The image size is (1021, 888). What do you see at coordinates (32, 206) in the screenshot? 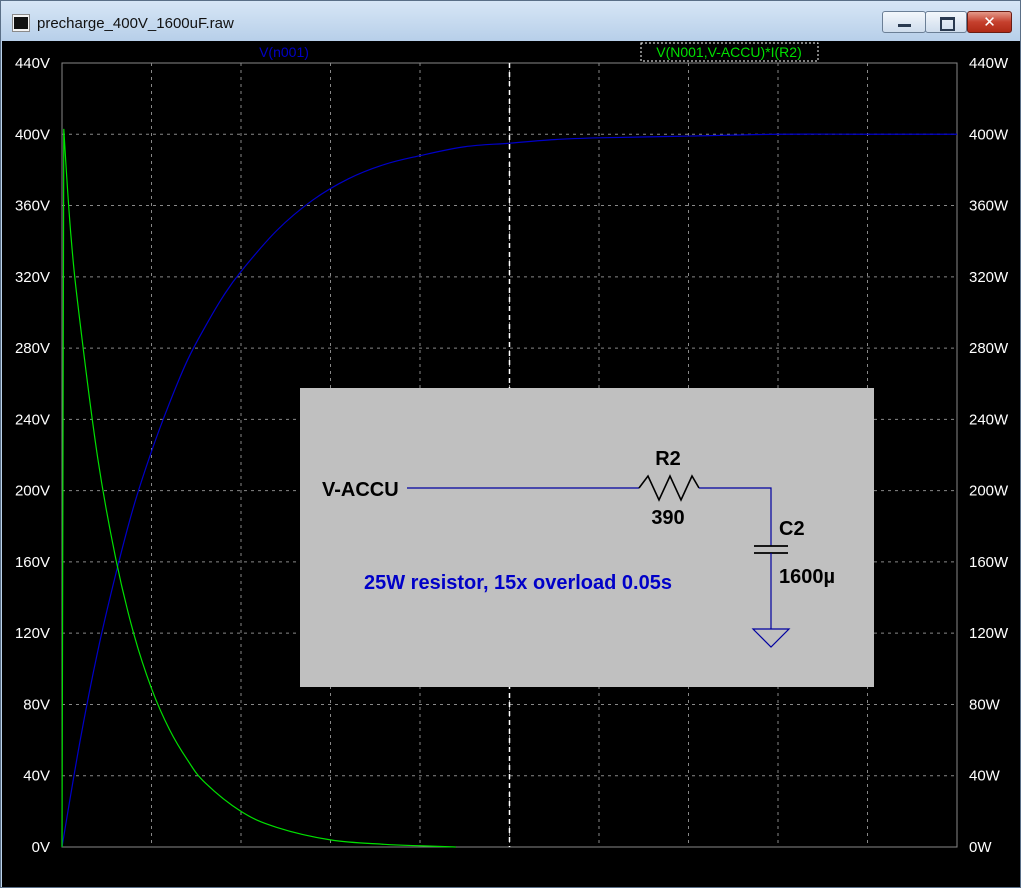
I see `y-left-tick-label: 360V` at bounding box center [32, 206].